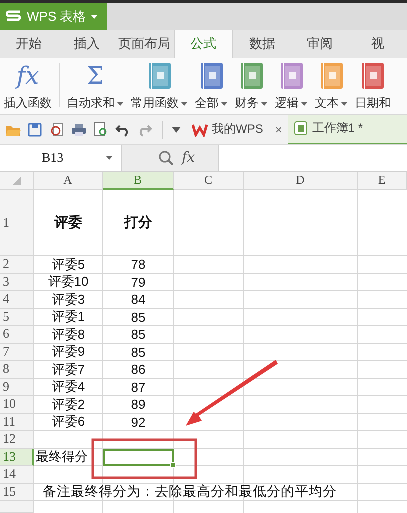  What do you see at coordinates (68, 222) in the screenshot?
I see `table-cell-text: 评委` at bounding box center [68, 222].